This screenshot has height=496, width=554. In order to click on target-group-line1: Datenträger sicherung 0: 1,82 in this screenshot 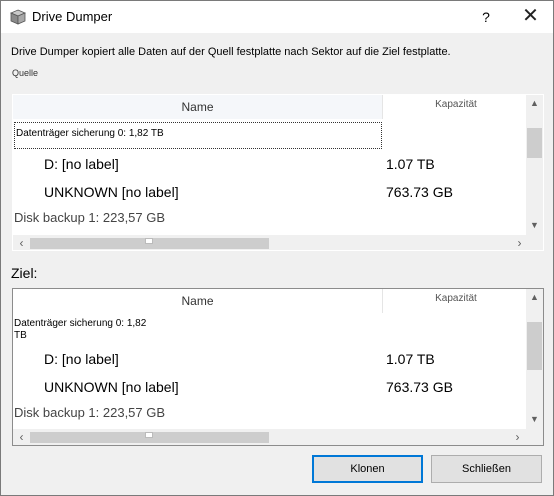, I will do `click(80, 323)`.